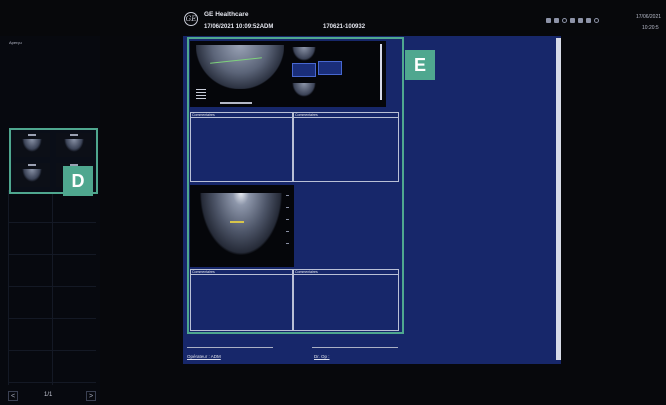 Image resolution: width=666 pixels, height=405 pixels. I want to click on doctor-signature: Dr. Op :, so click(322, 356).